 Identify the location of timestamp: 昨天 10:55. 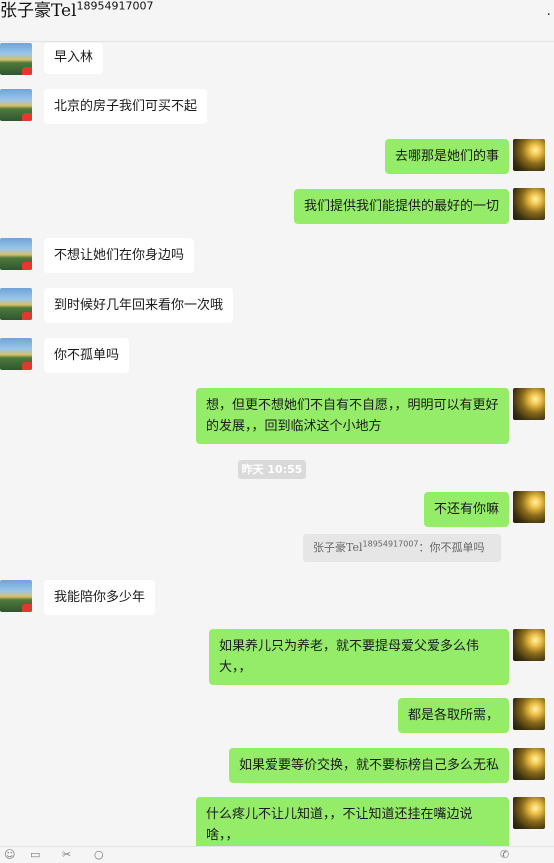
(272, 469).